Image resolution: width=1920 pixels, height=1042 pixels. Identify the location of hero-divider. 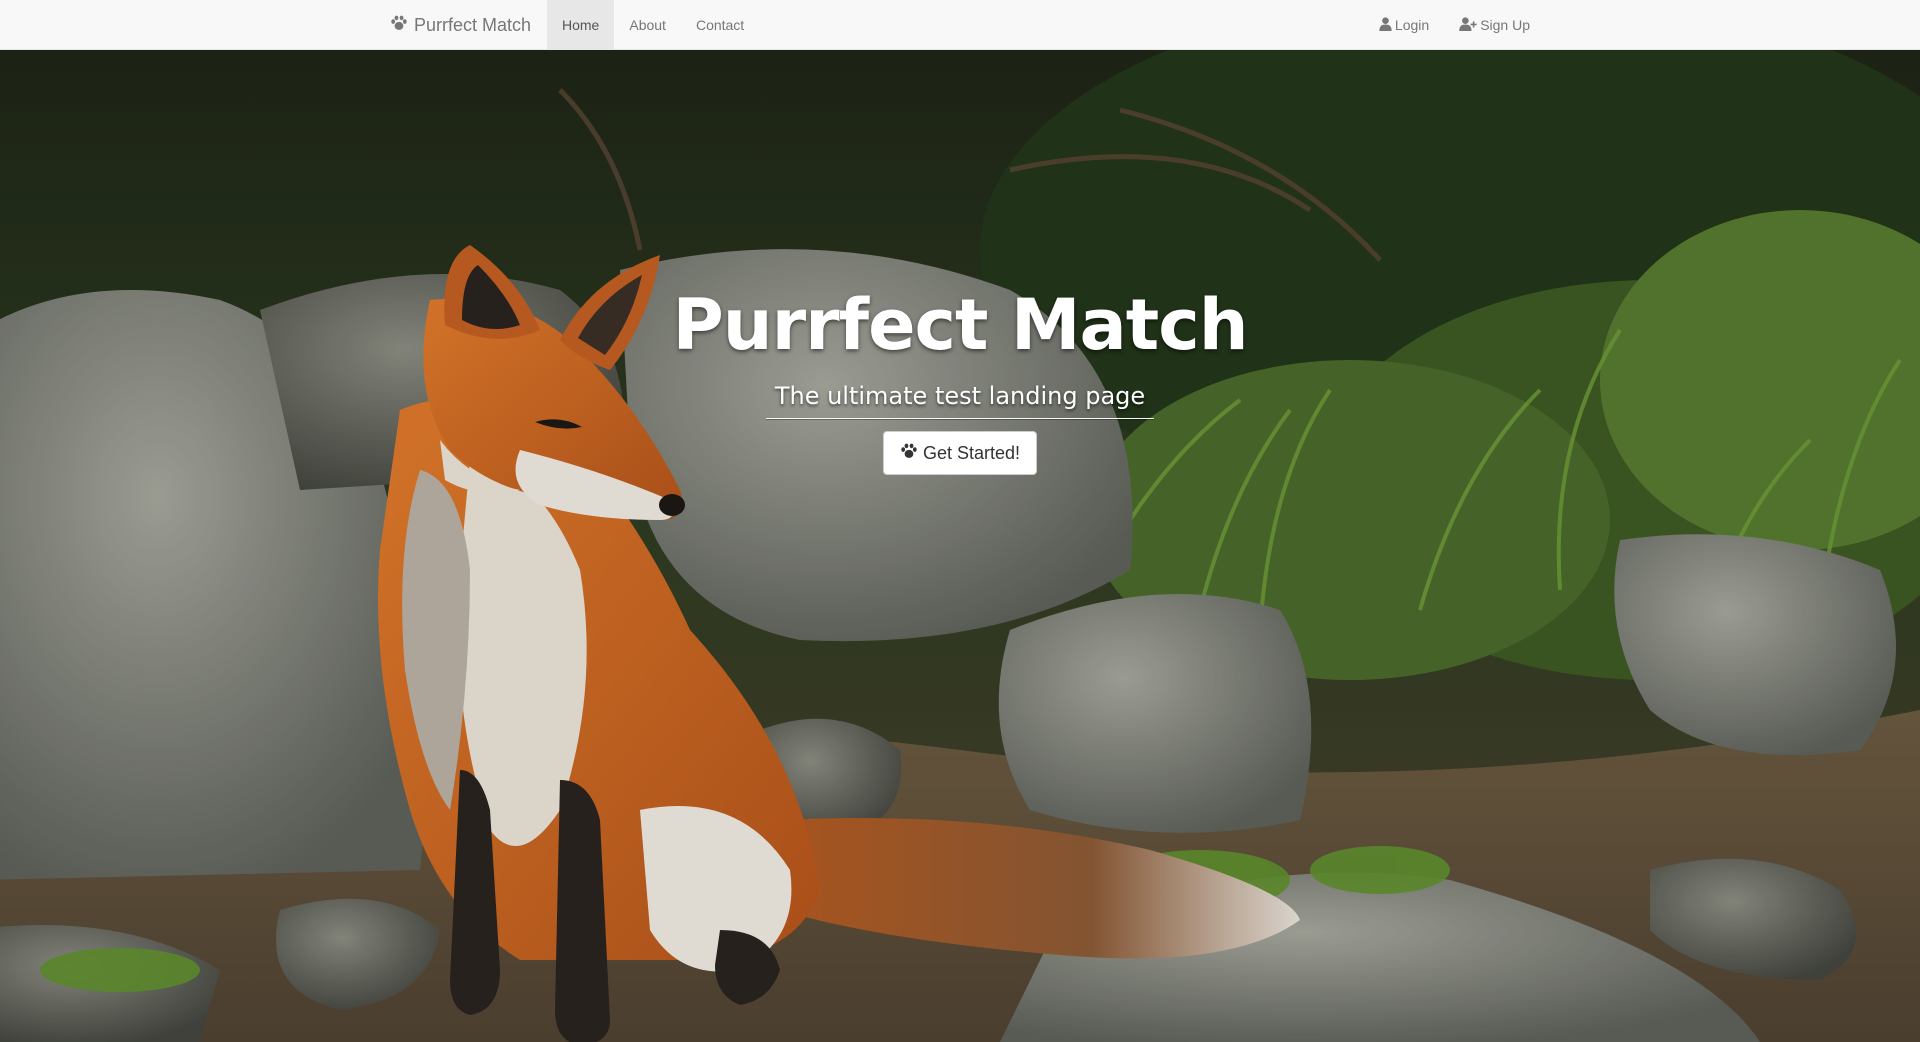
(960, 419).